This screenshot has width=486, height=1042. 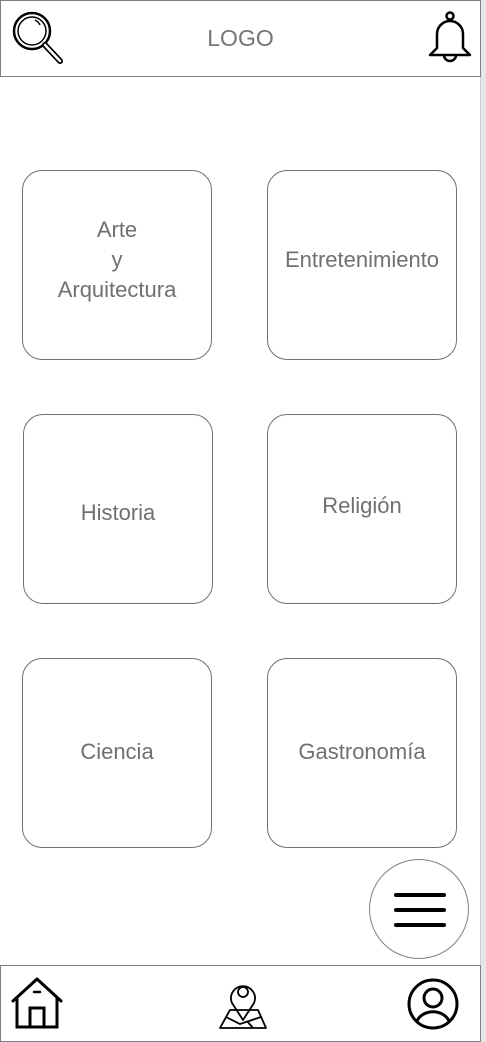 I want to click on hamburger-menu-icon, so click(x=420, y=910).